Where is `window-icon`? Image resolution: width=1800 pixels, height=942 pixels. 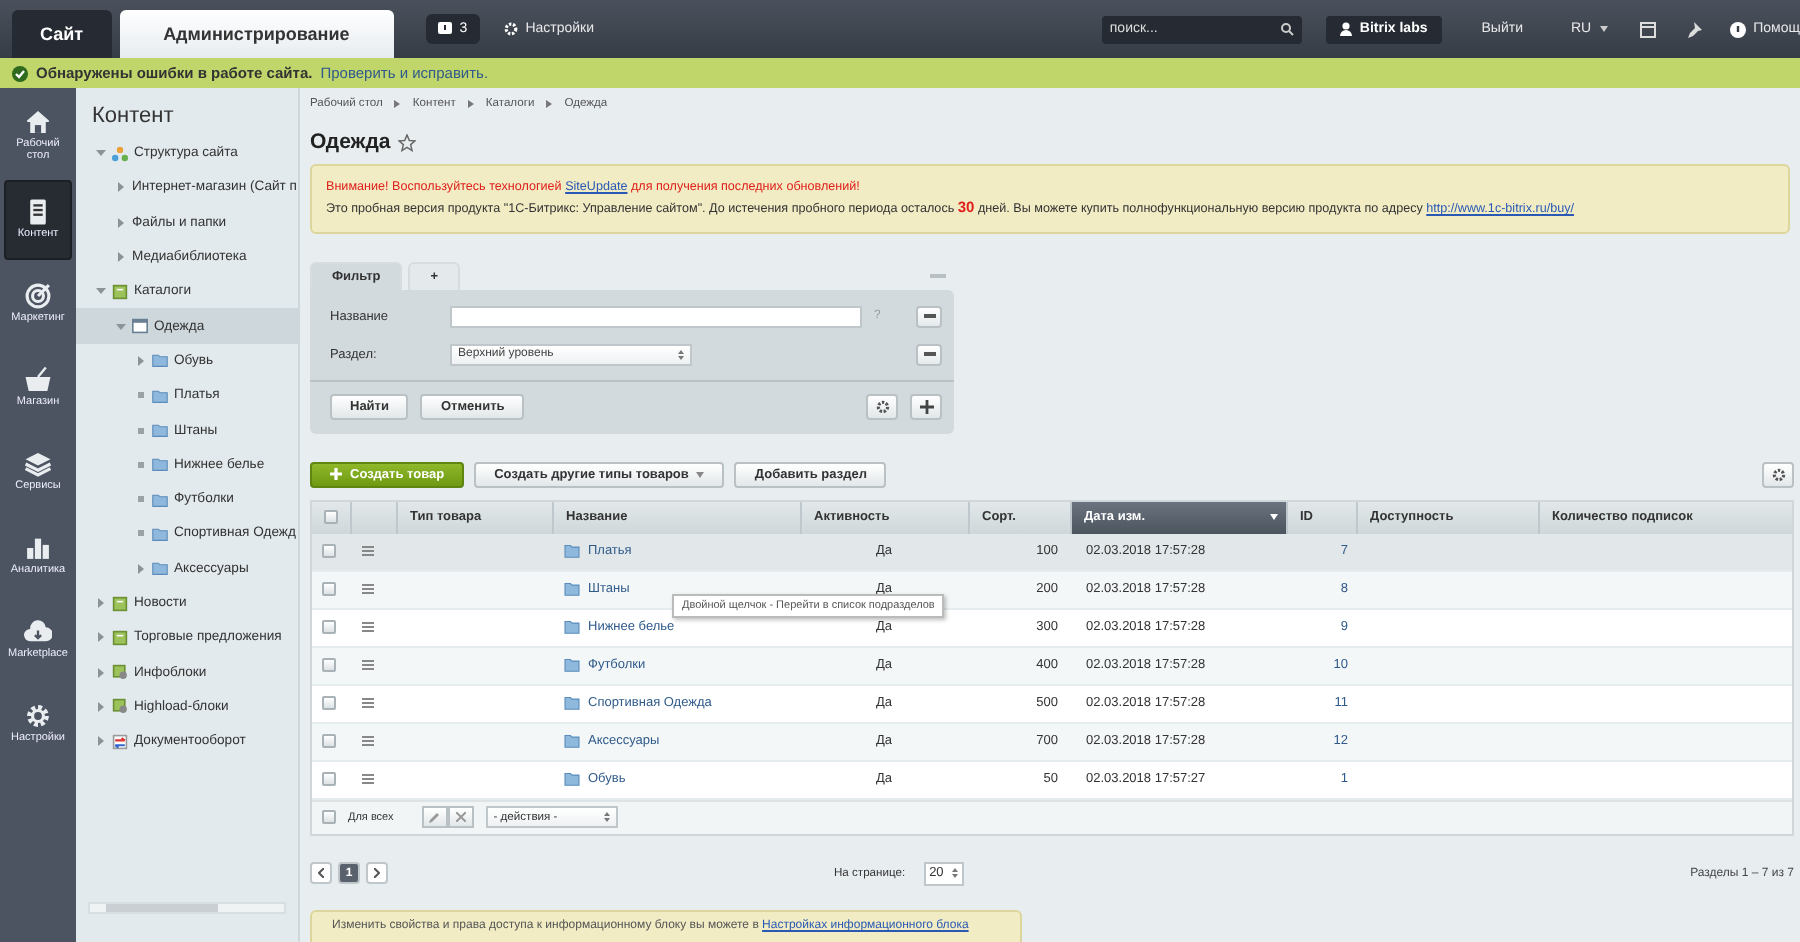
window-icon is located at coordinates (1647, 30).